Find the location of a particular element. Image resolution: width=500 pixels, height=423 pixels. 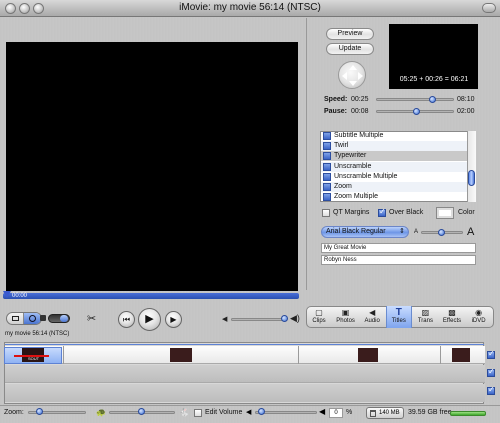

speed-slider is located at coordinates (415, 99).